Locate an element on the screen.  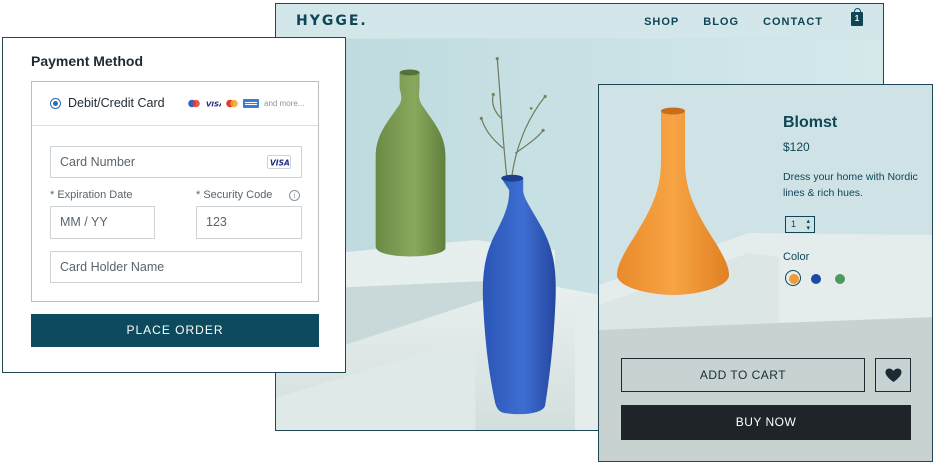
radio-selected-icon is located at coordinates (55, 103).